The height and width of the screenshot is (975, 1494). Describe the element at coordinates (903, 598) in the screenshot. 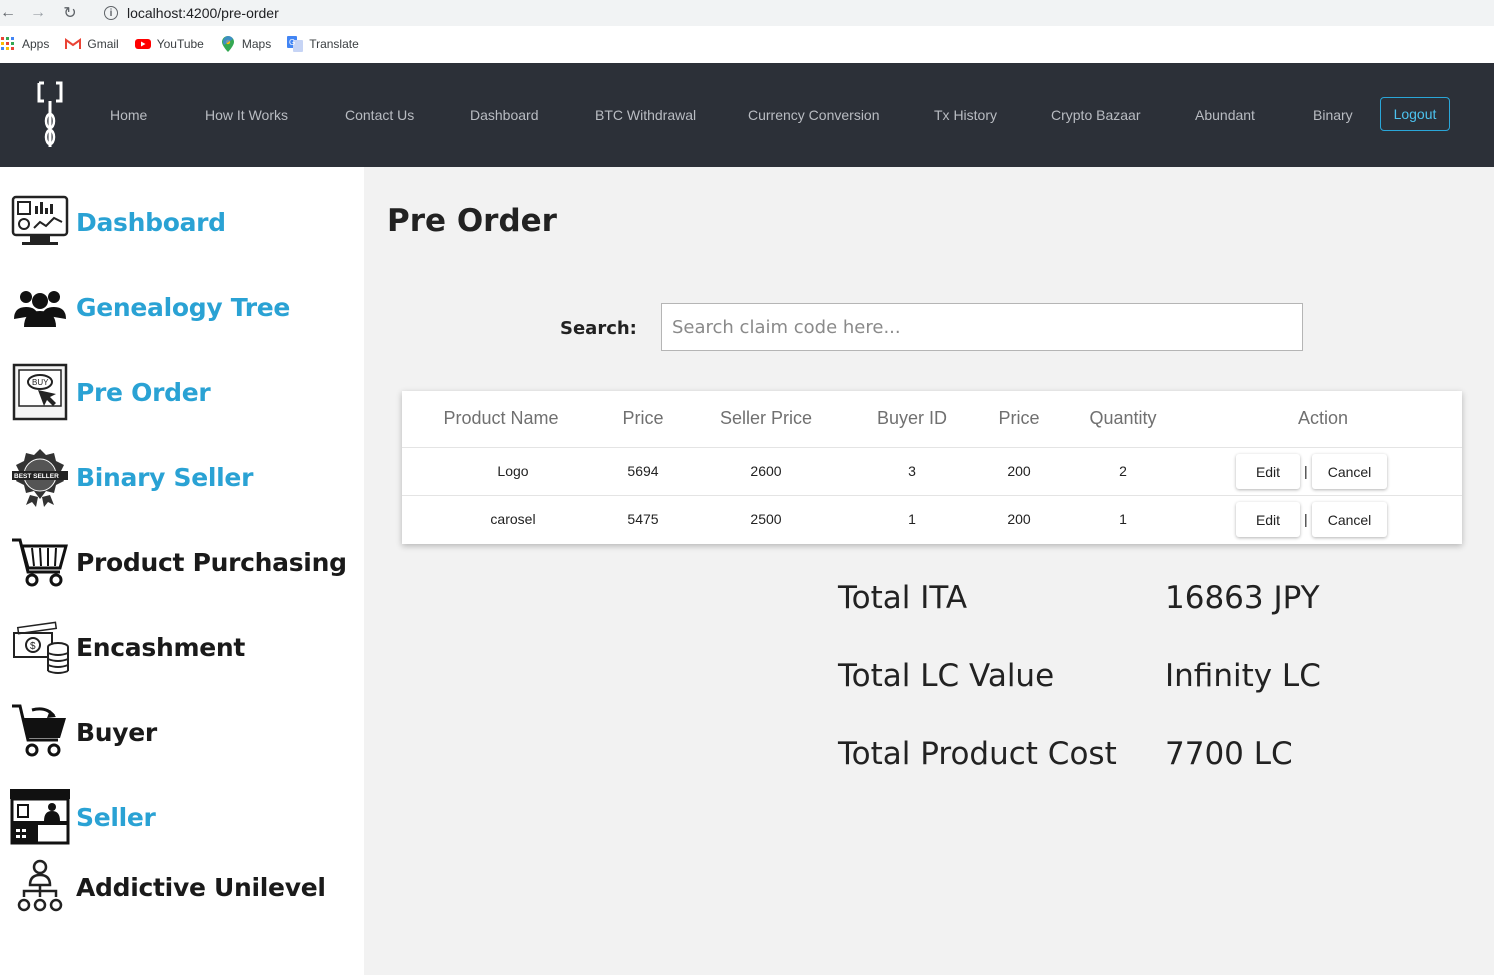

I see `total-ita-label: Total ITA` at that location.